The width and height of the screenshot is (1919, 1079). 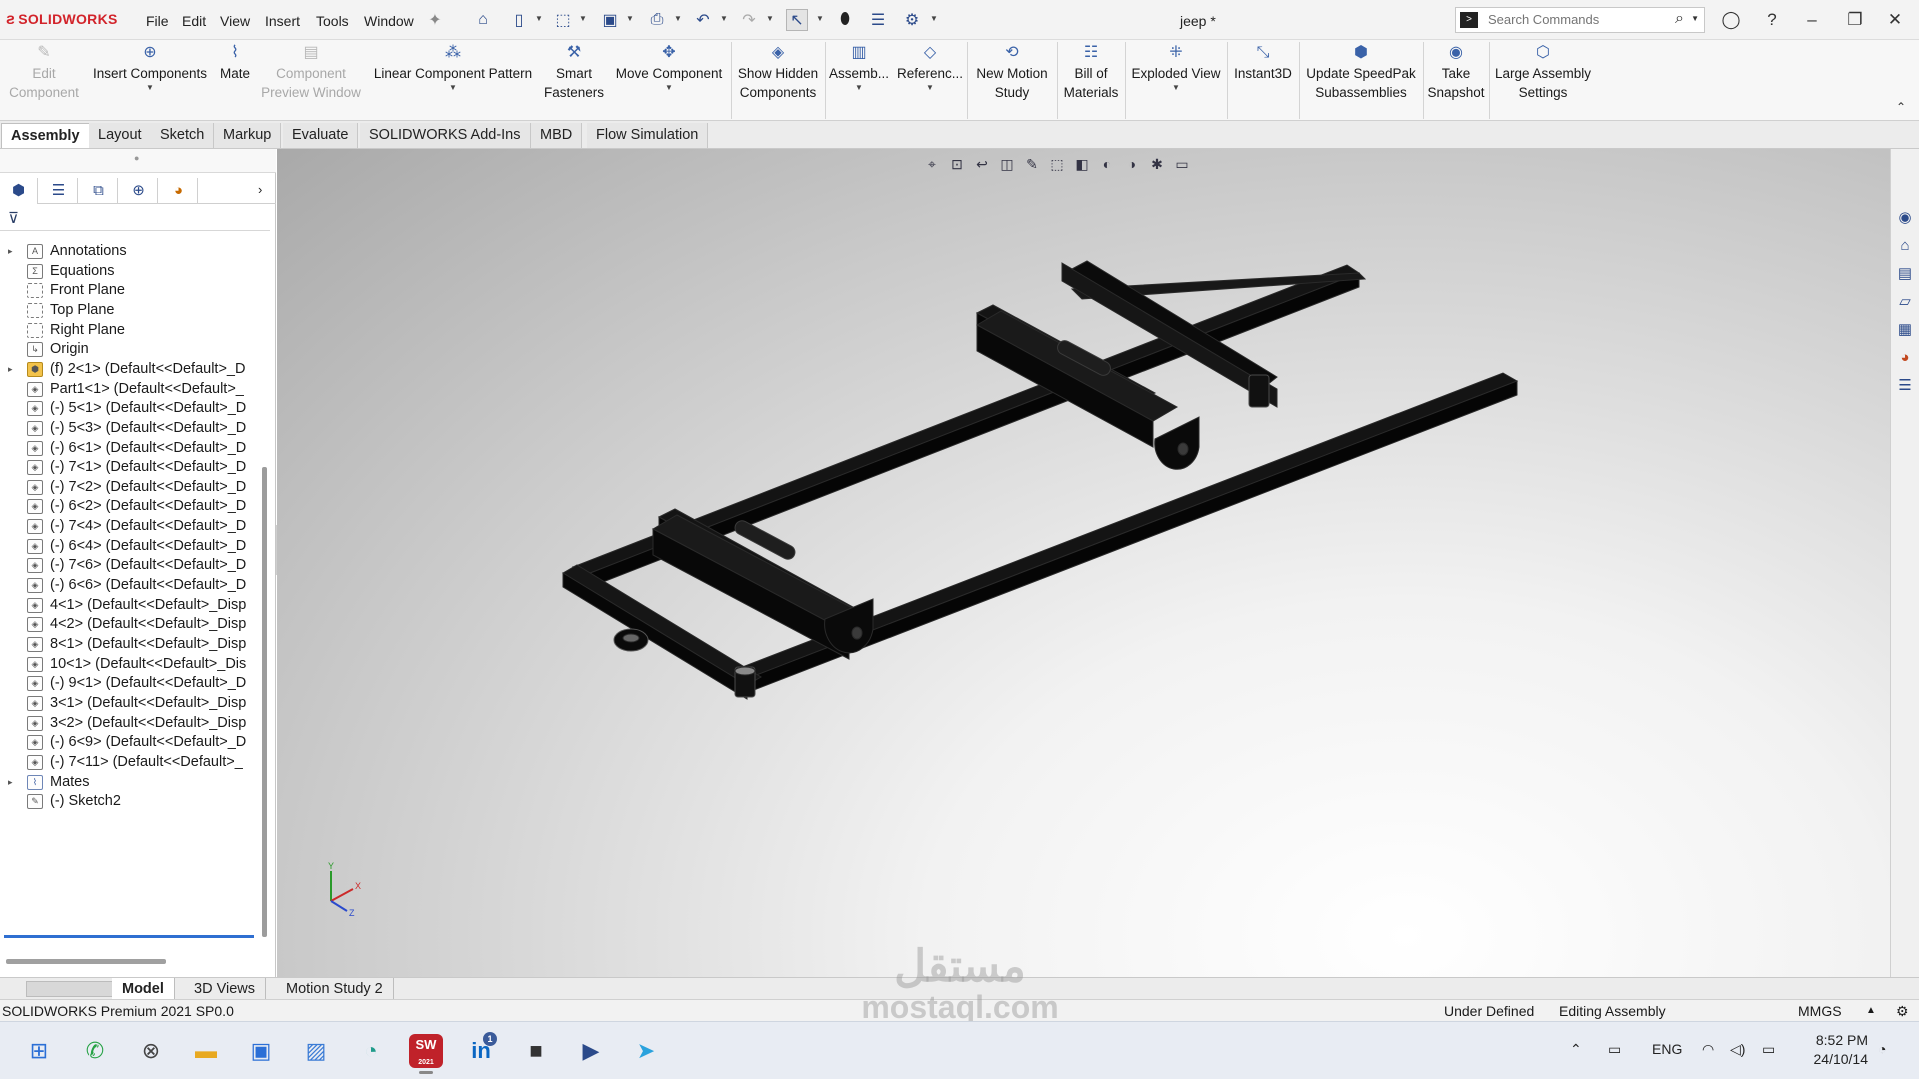 I want to click on edge-icon: ◔, so click(x=371, y=1051).